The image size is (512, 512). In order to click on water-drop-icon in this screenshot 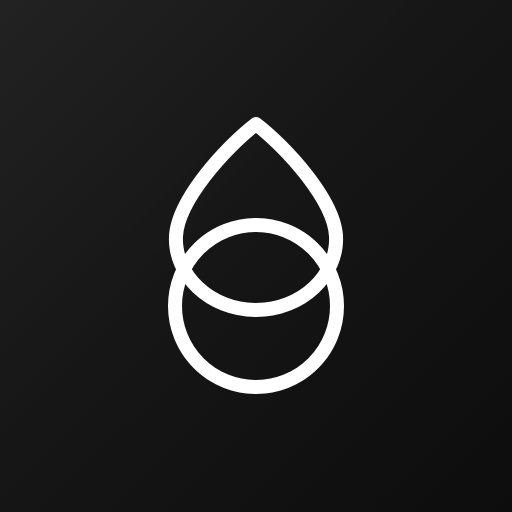, I will do `click(256, 217)`.